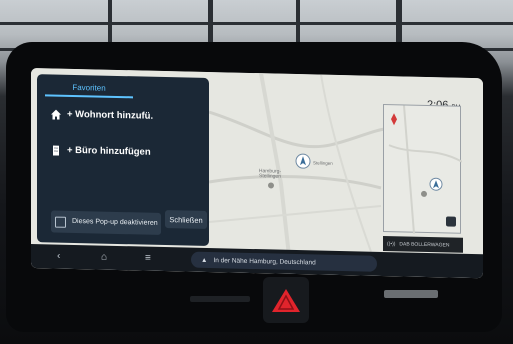 The image size is (513, 344). Describe the element at coordinates (425, 169) in the screenshot. I see `overview-map-graphic` at that location.